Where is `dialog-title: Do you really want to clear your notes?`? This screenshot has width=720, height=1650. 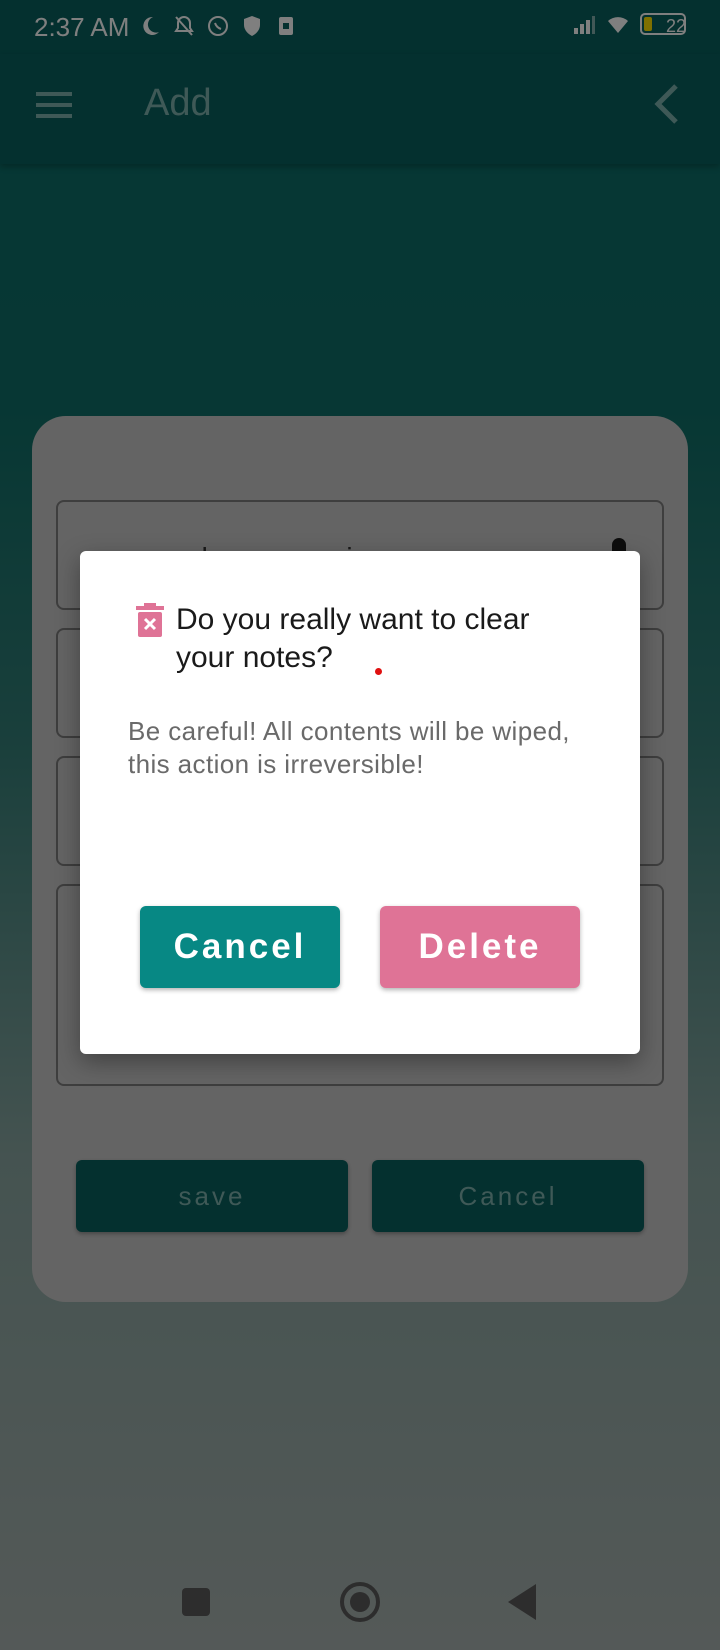
dialog-title: Do you really want to clear your notes? is located at coordinates (353, 638).